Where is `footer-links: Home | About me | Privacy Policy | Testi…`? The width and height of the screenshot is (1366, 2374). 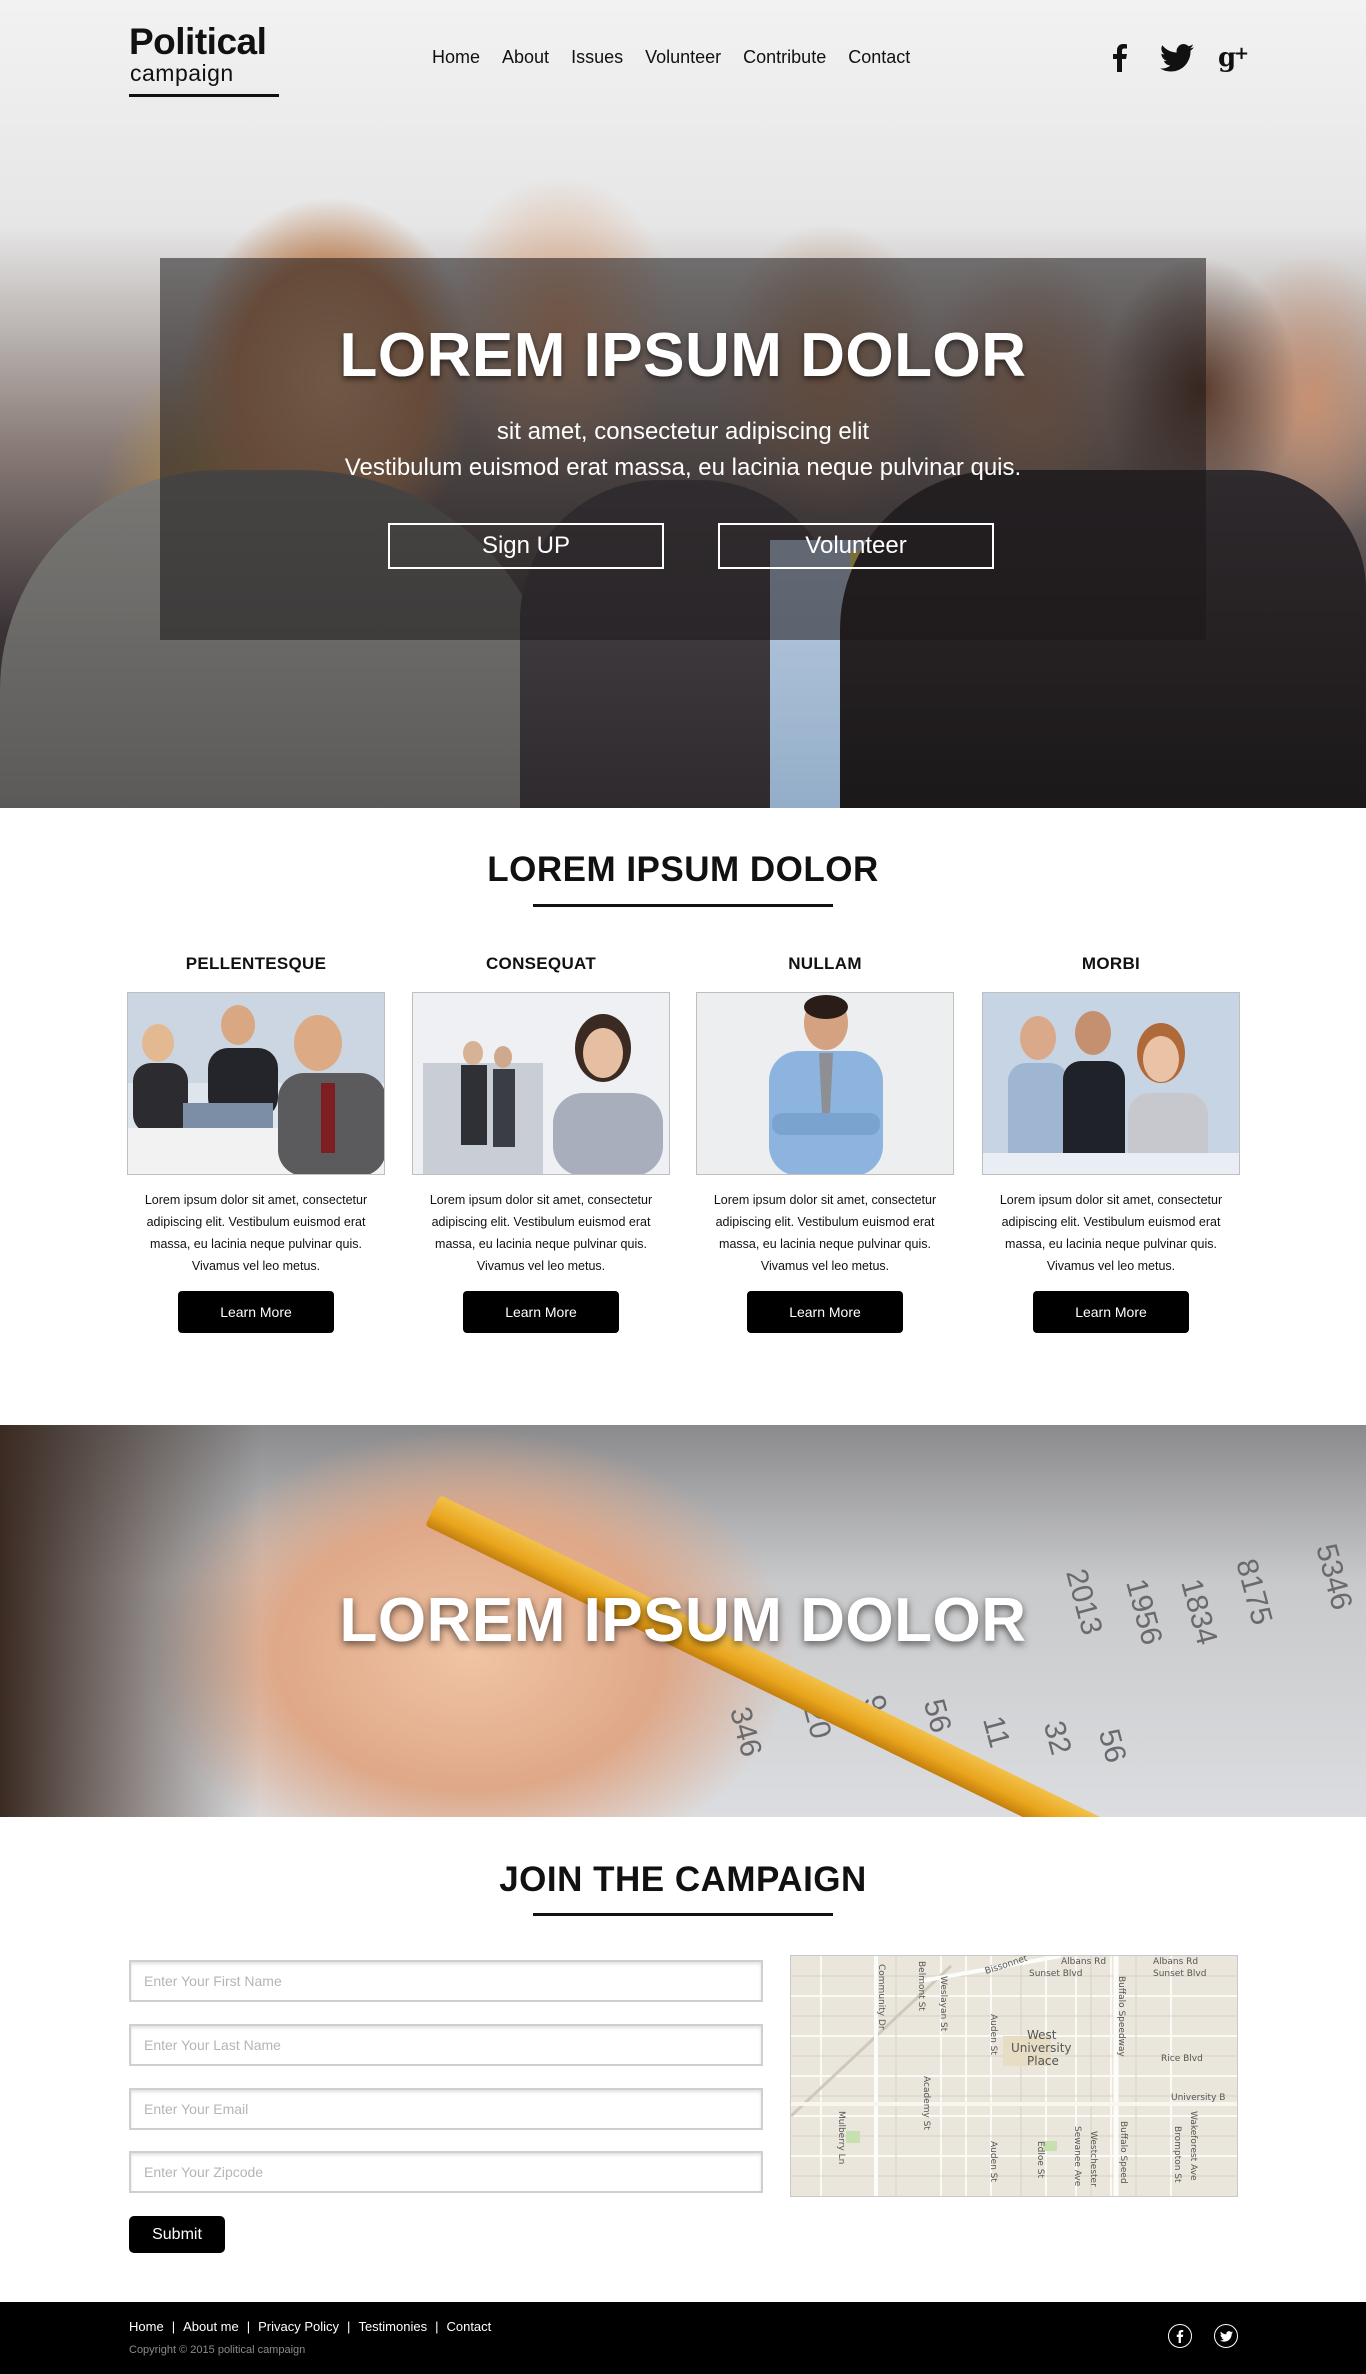
footer-links: Home | About me | Privacy Policy | Testi… is located at coordinates (310, 2326).